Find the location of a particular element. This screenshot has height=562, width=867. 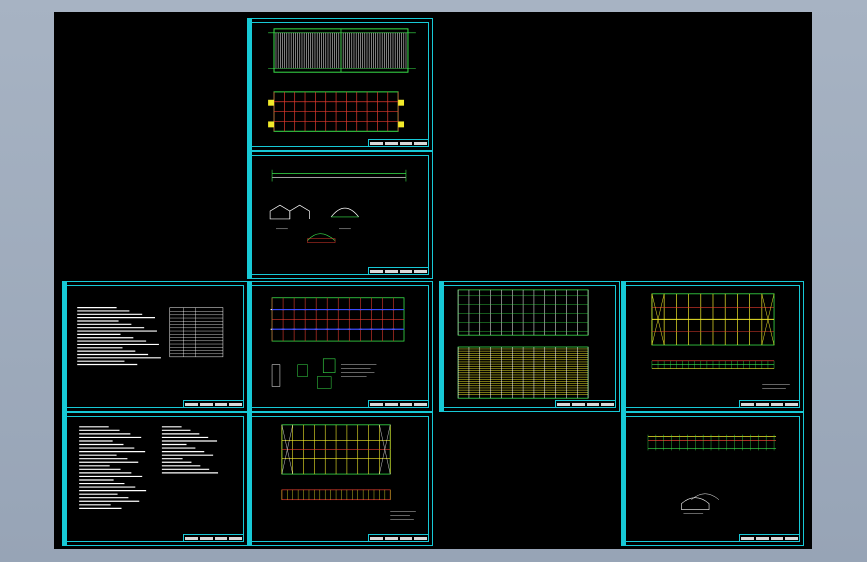

drawing-sheet-purlins is located at coordinates (529, 346).